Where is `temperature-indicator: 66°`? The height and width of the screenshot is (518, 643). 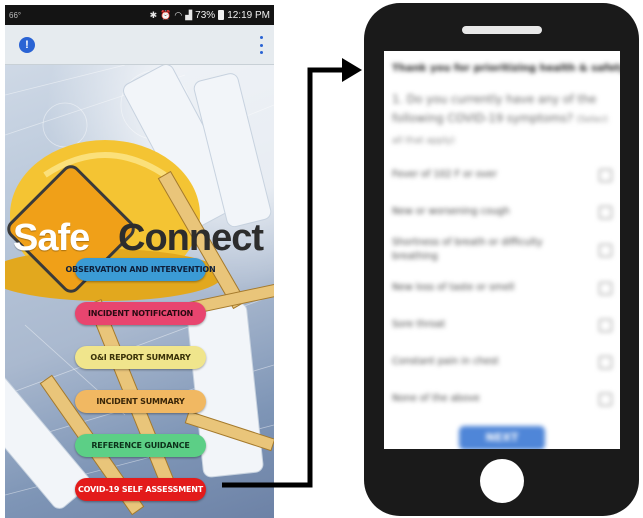
temperature-indicator: 66° is located at coordinates (15, 15).